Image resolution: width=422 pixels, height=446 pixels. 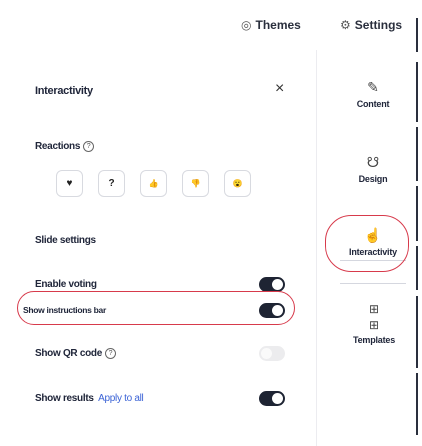 What do you see at coordinates (58, 147) in the screenshot?
I see `reactions-label-text: Reactions` at bounding box center [58, 147].